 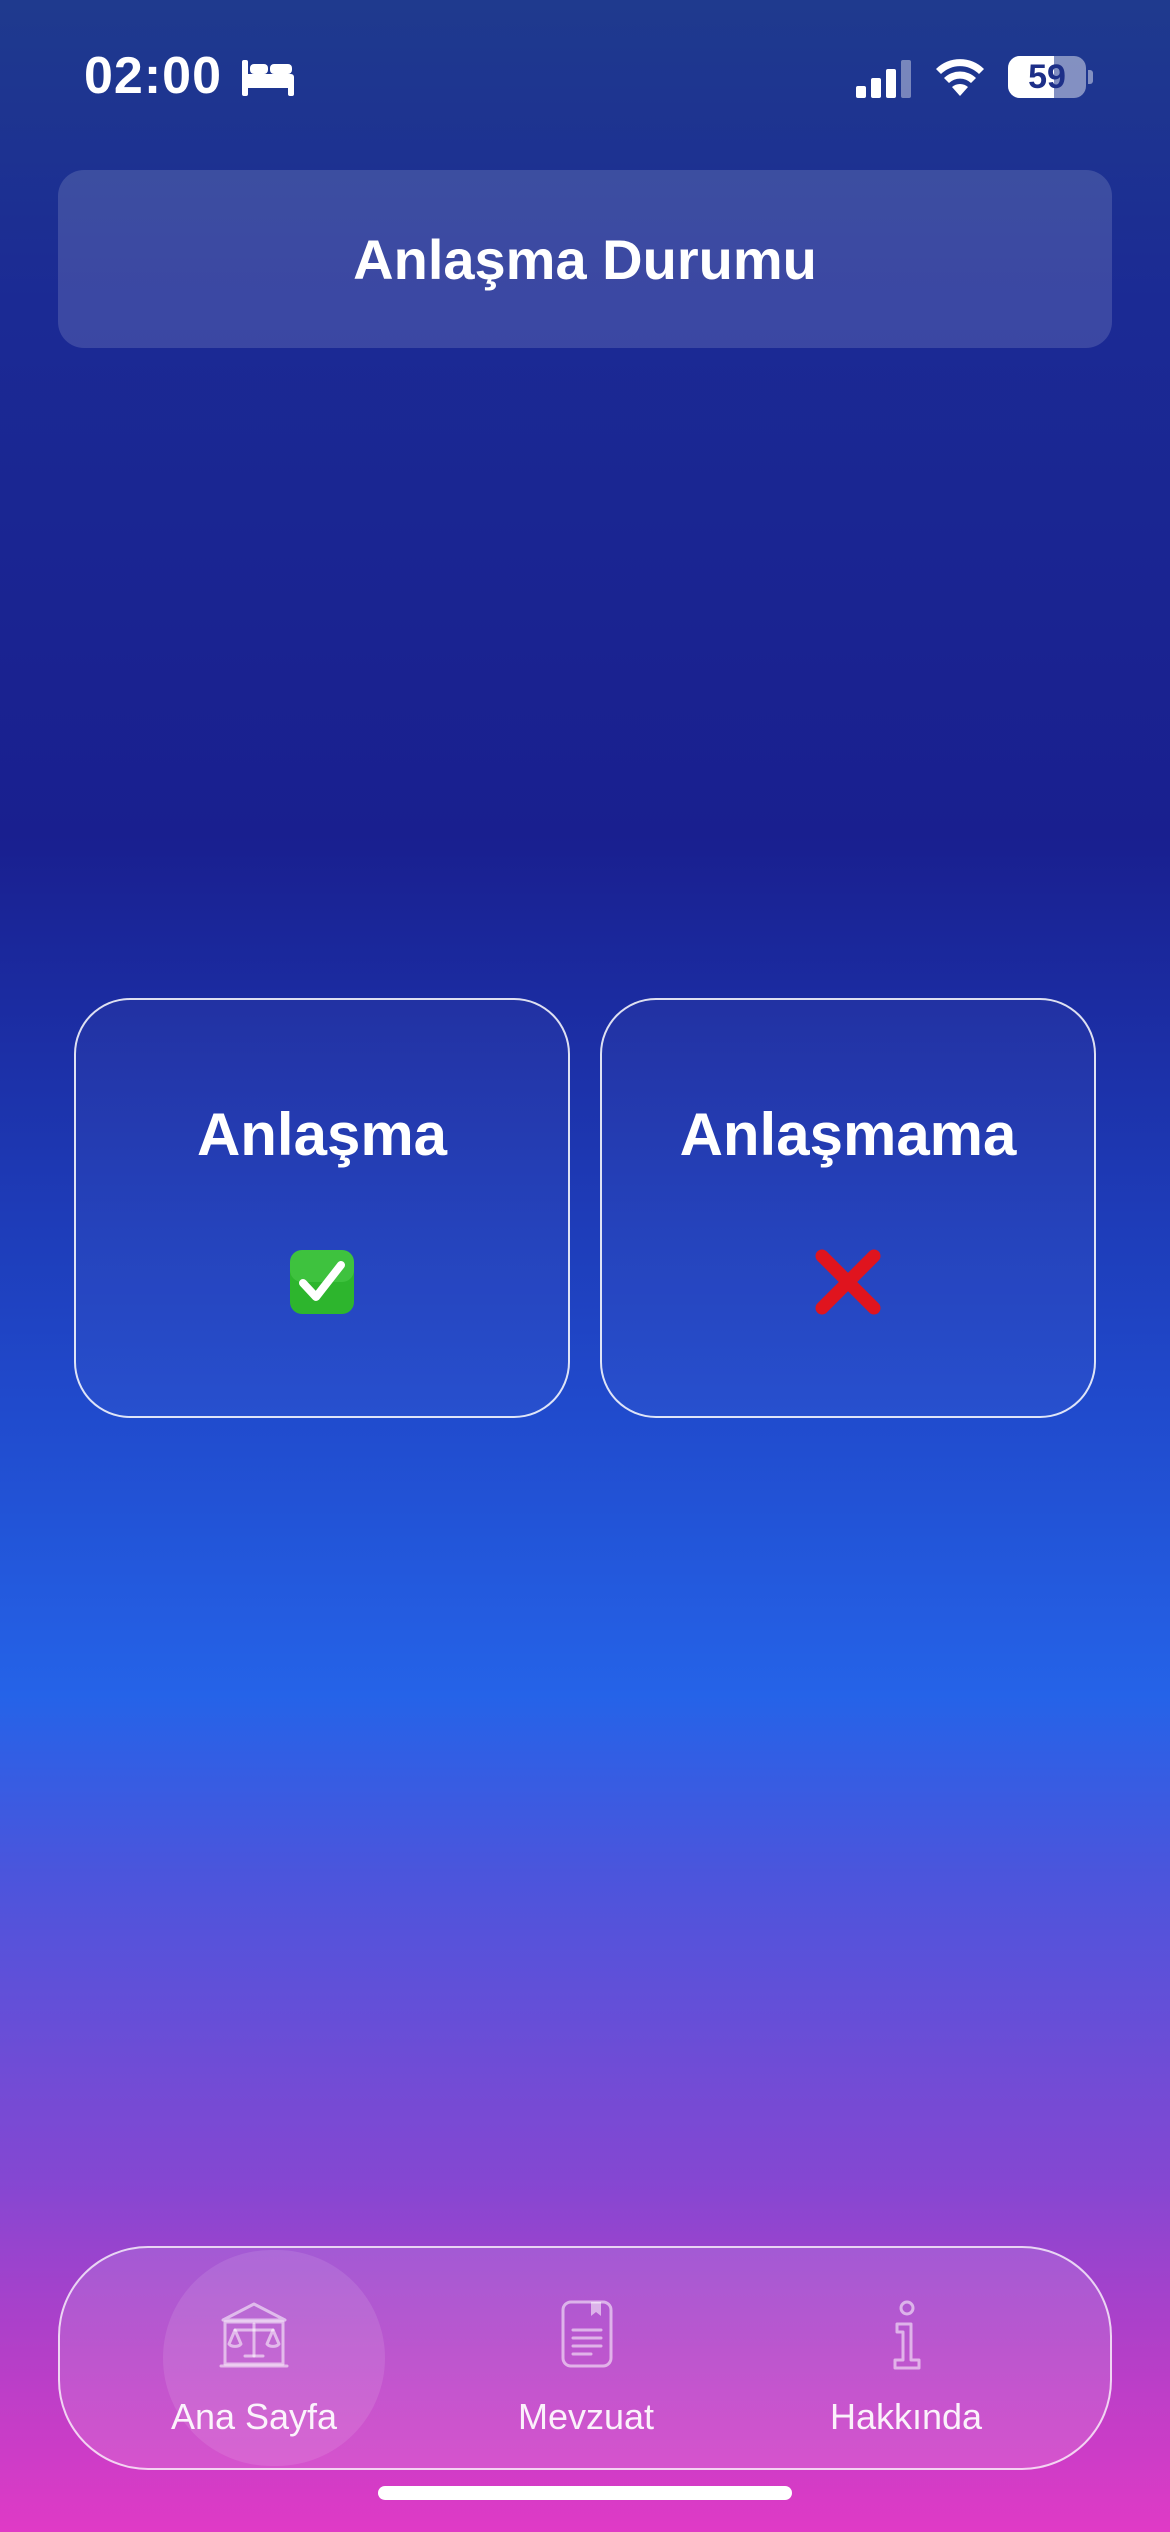 I want to click on tab-about: Hakkında, so click(x=906, y=2358).